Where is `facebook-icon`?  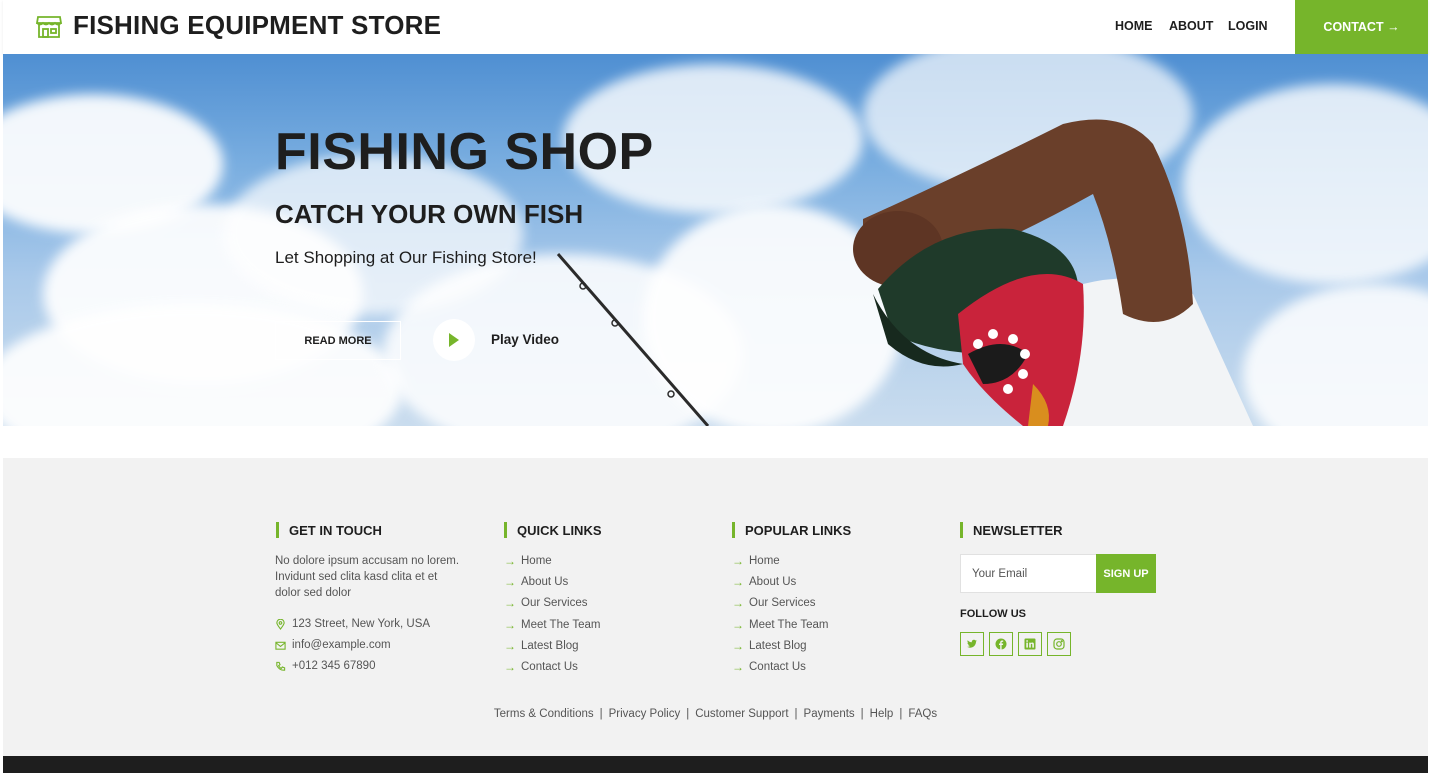
facebook-icon is located at coordinates (1001, 644).